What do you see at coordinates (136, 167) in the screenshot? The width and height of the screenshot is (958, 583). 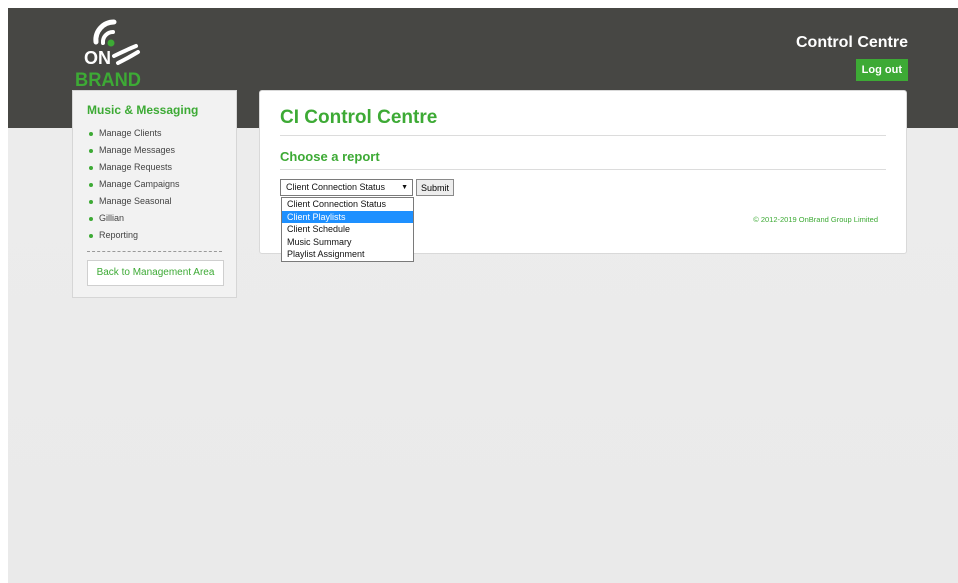 I see `sidebar-item-label: Manage Requests` at bounding box center [136, 167].